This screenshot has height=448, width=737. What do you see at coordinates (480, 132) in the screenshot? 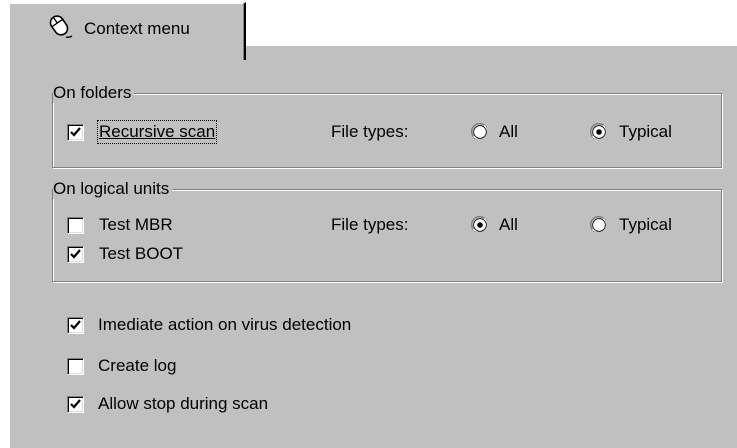
I see `folders-all-radio` at bounding box center [480, 132].